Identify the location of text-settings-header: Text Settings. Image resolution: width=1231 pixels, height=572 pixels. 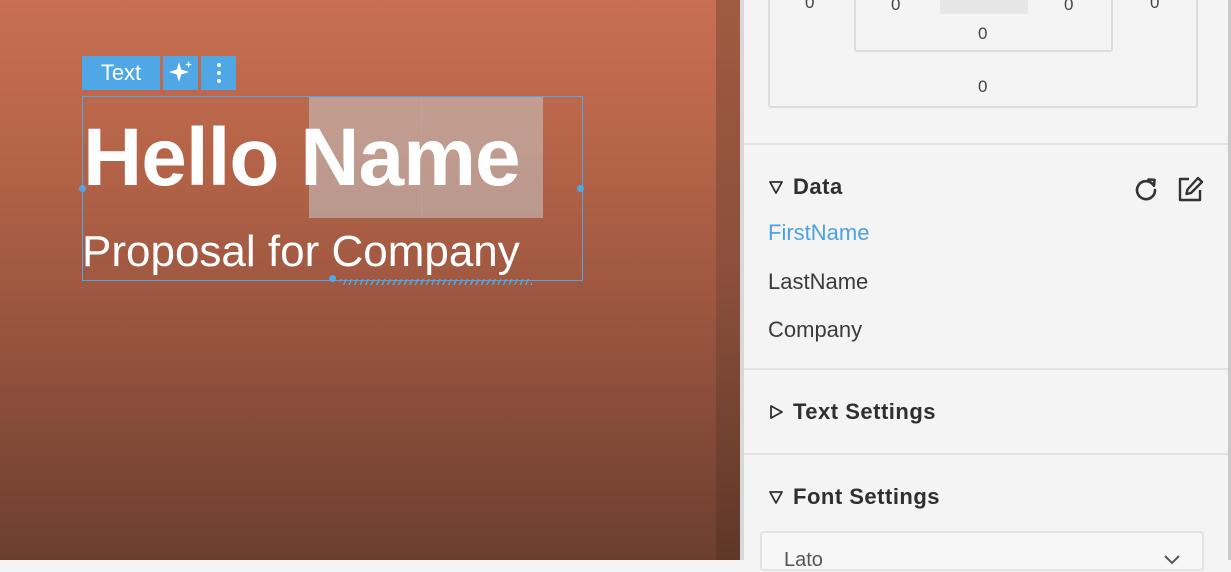
(852, 412).